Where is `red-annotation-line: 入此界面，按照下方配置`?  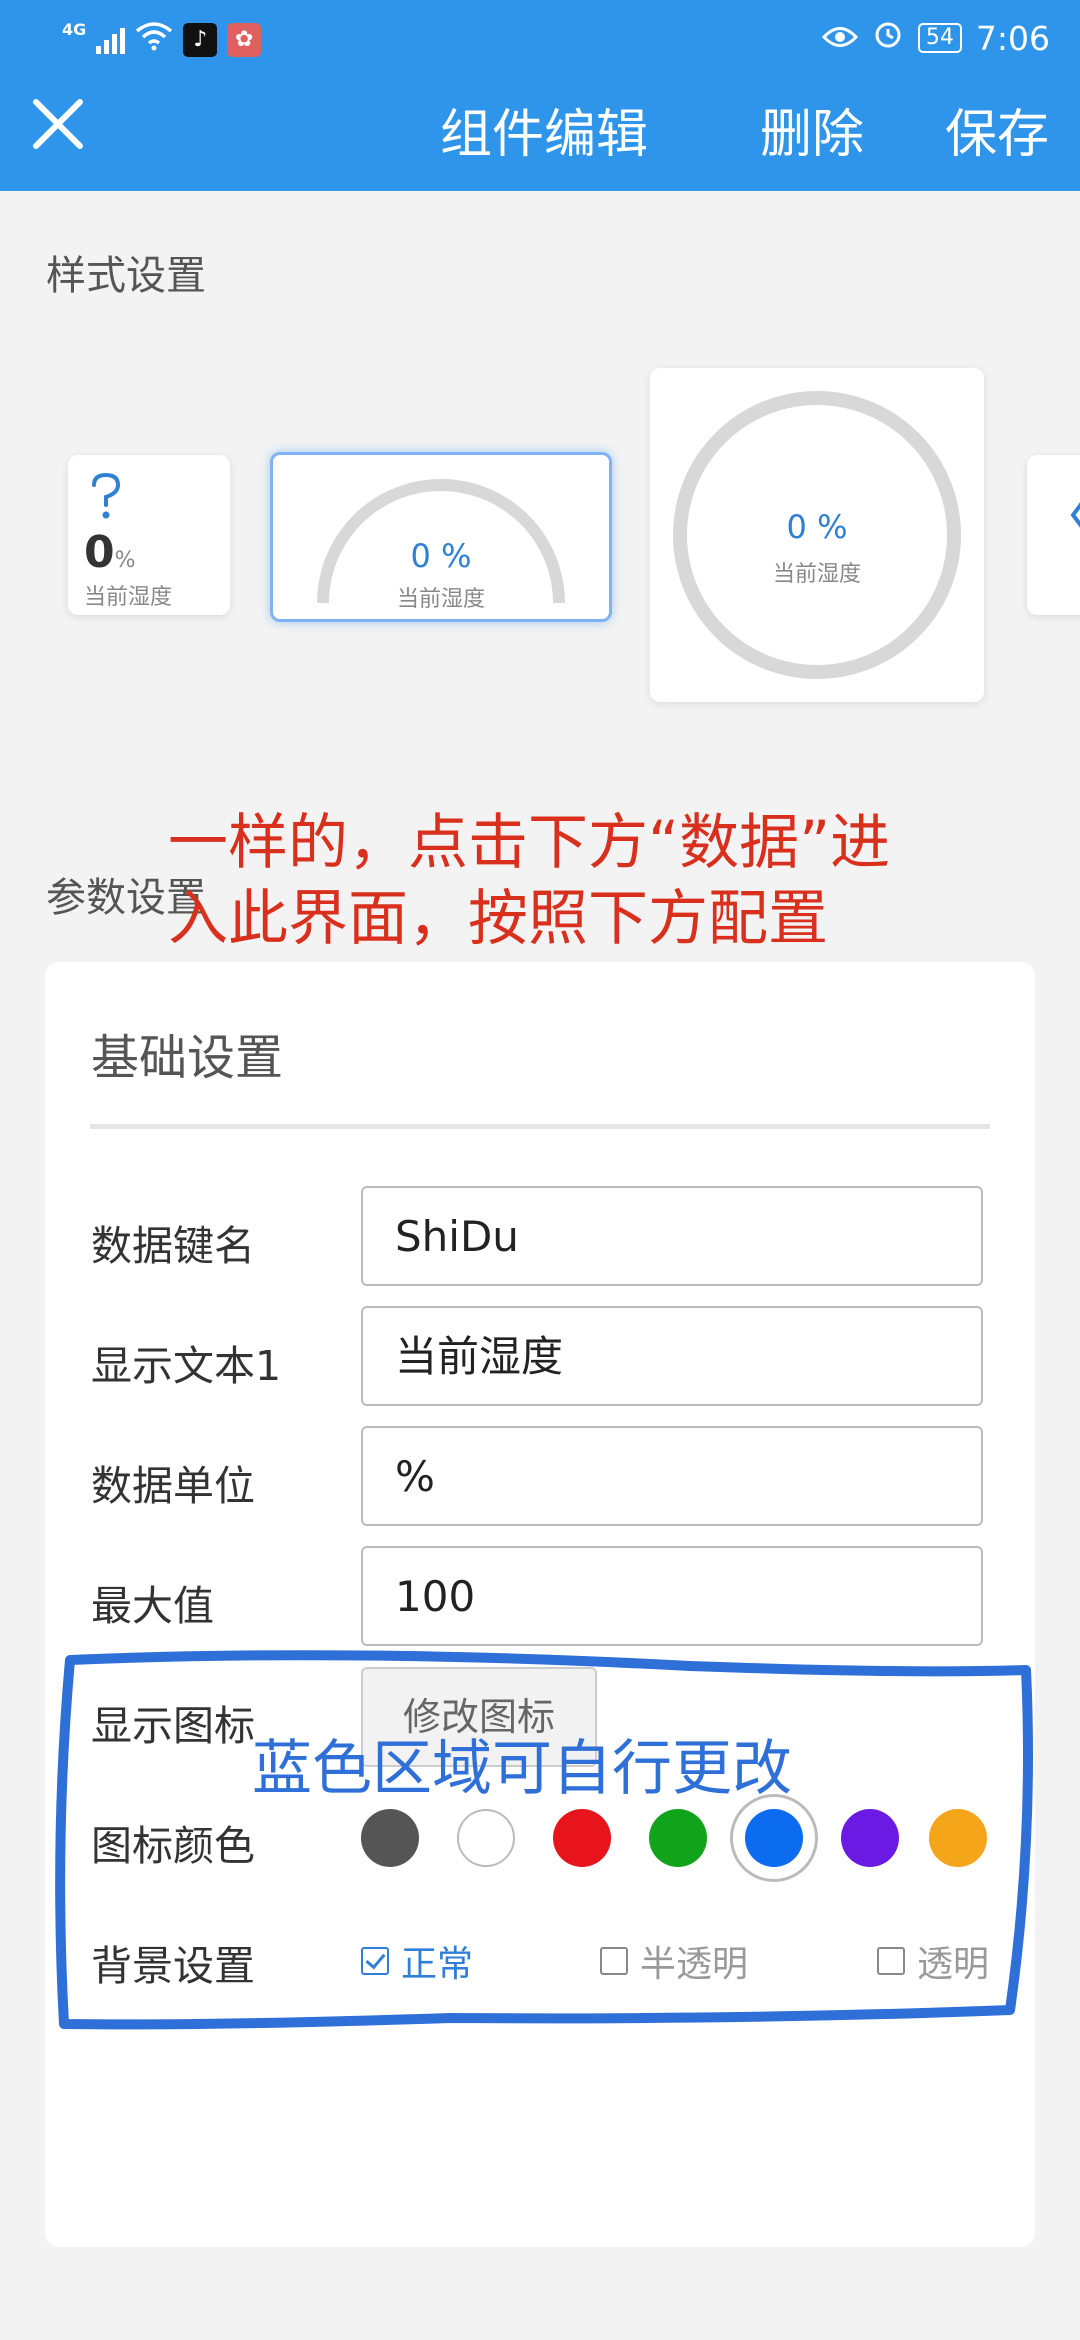
red-annotation-line: 入此界面，按照下方配置 is located at coordinates (498, 919).